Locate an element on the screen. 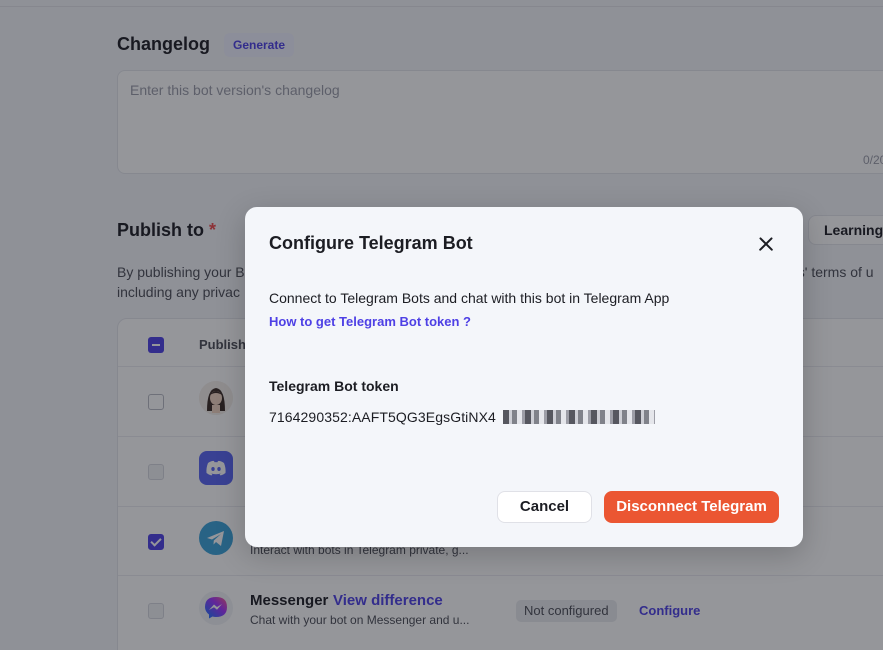 The height and width of the screenshot is (650, 883). cancel-button: Cancel is located at coordinates (544, 507).